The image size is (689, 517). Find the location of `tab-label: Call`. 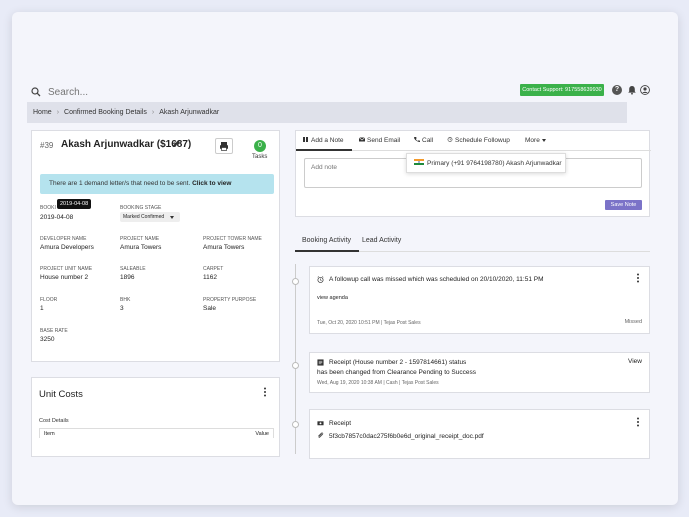

tab-label: Call is located at coordinates (428, 140).